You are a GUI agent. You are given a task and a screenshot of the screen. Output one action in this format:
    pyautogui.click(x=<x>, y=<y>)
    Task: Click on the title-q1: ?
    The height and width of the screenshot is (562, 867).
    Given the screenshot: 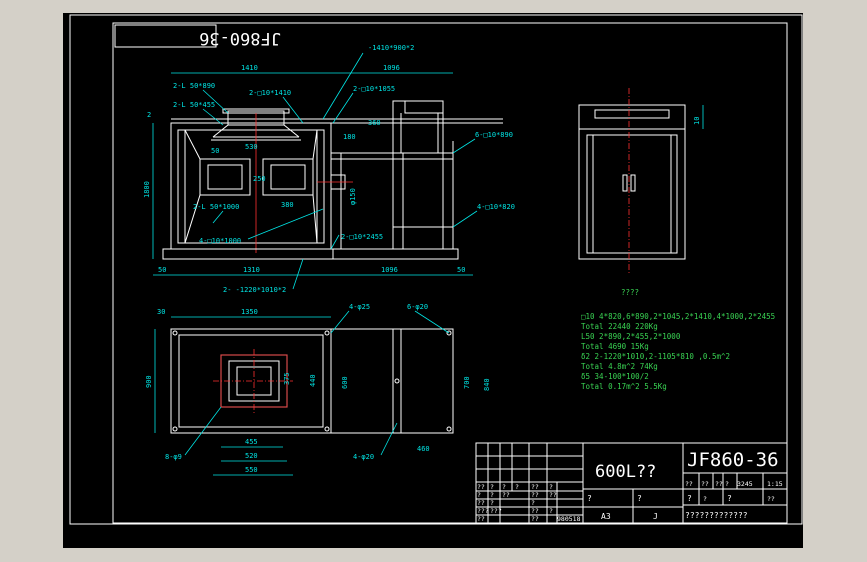 What is the action you would take?
    pyautogui.click(x=589, y=498)
    